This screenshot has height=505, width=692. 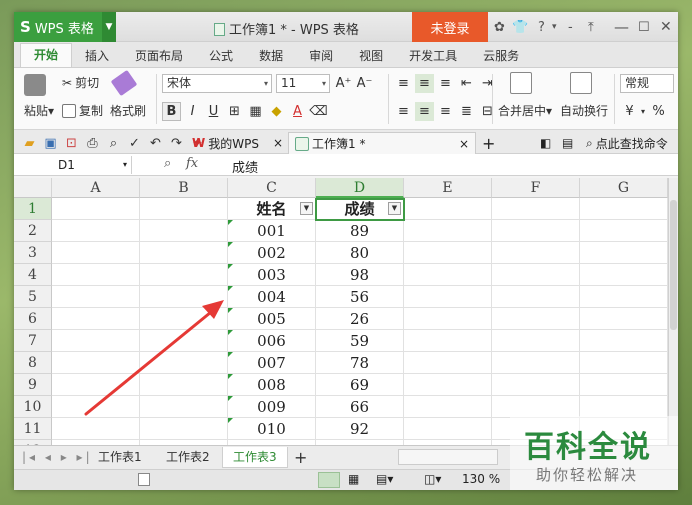 What do you see at coordinates (29, 143) in the screenshot?
I see `open-icon: ▰` at bounding box center [29, 143].